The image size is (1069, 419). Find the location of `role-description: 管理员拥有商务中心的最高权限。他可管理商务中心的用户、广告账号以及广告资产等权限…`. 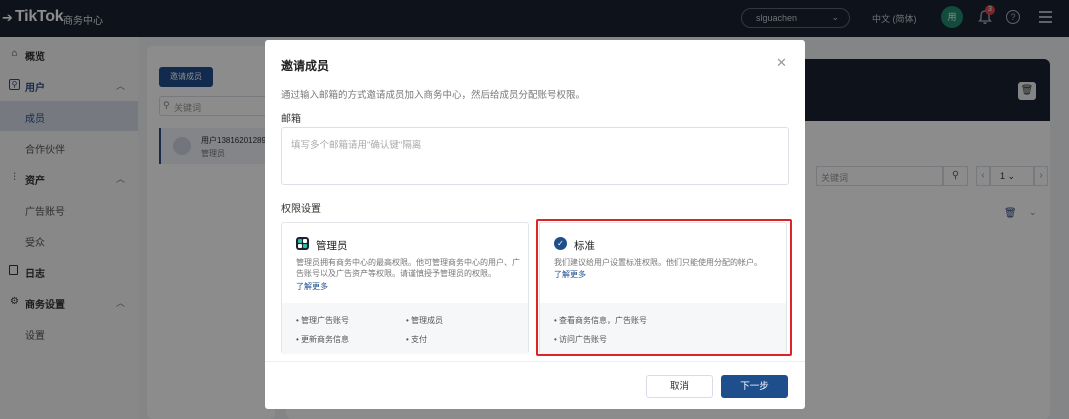

role-description: 管理员拥有商务中心的最高权限。他可管理商务中心的用户、广告账号以及广告资产等权限… is located at coordinates (408, 268).